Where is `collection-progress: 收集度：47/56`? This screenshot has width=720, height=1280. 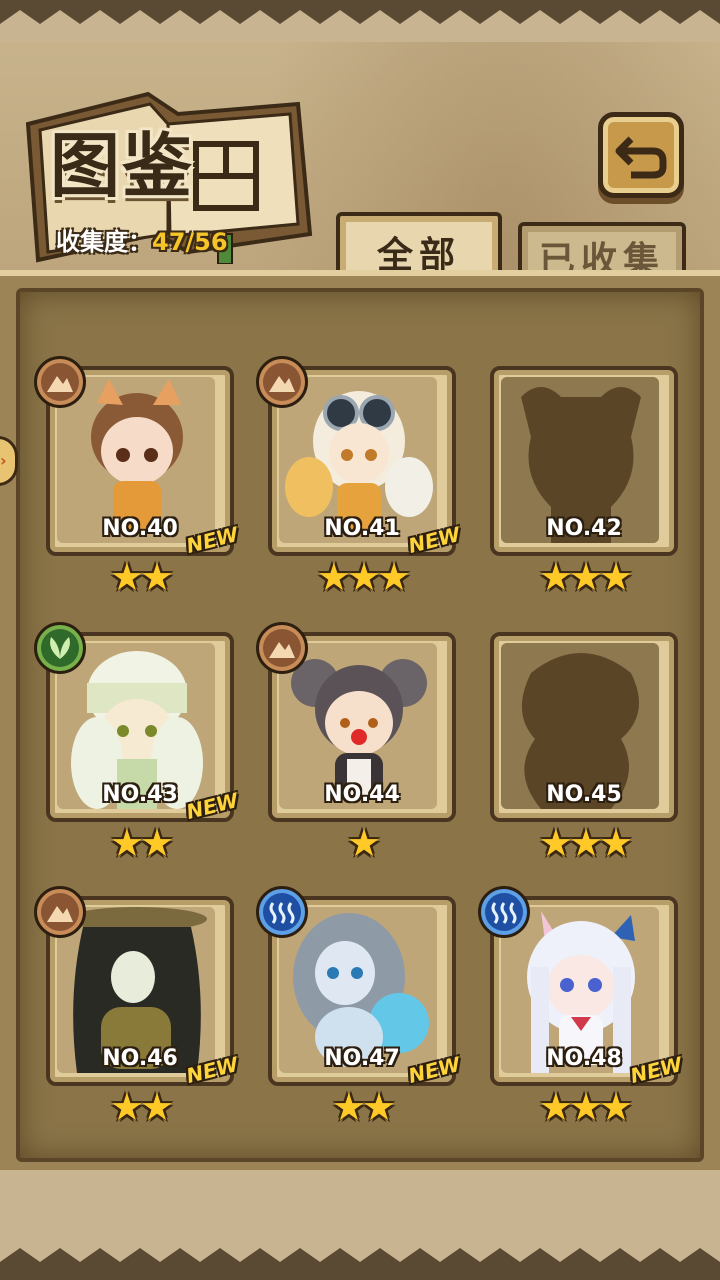 collection-progress: 收集度：47/56 is located at coordinates (142, 239).